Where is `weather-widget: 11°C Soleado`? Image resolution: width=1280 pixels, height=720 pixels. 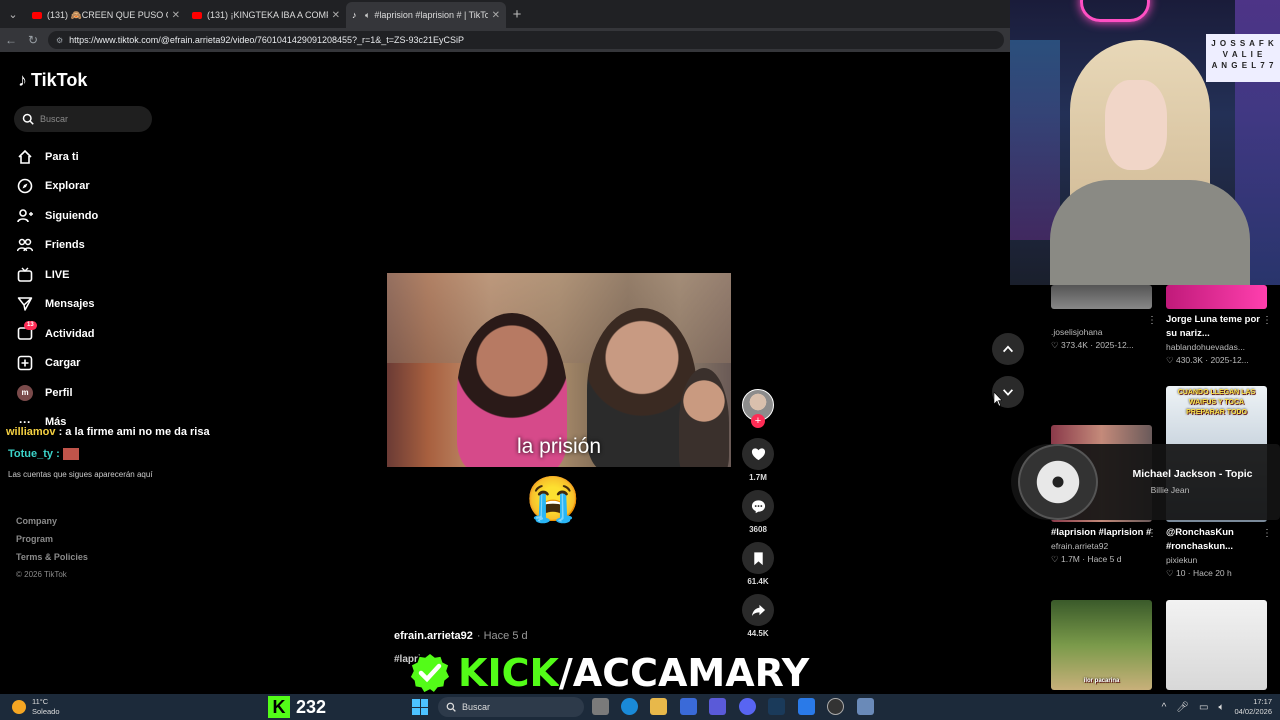
weather-widget: 11°C Soleado is located at coordinates (36, 707).